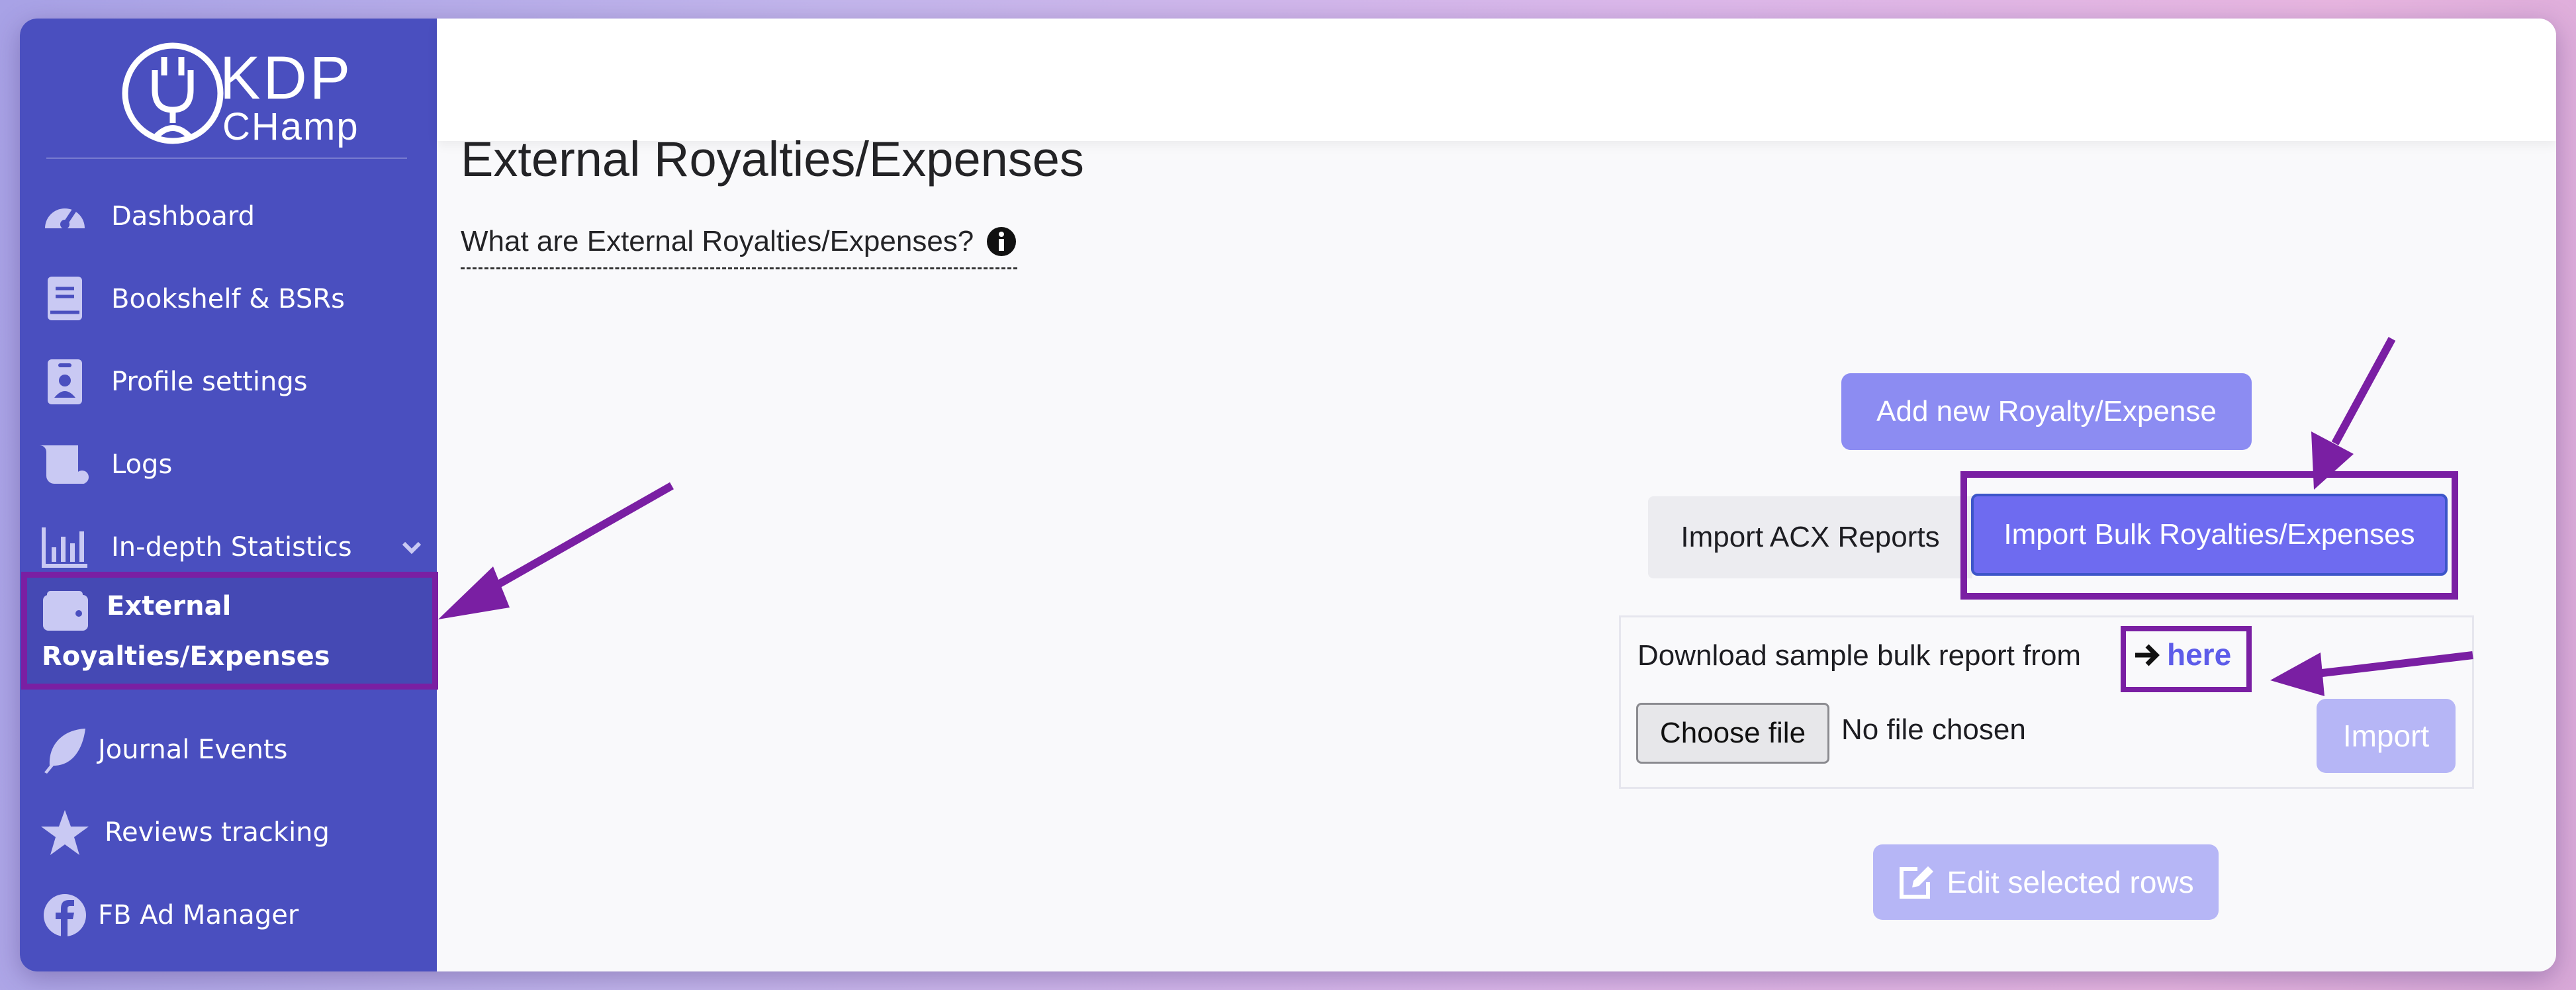 The height and width of the screenshot is (990, 2576). I want to click on kdp-champ-logo: KDP CHamp, so click(233, 91).